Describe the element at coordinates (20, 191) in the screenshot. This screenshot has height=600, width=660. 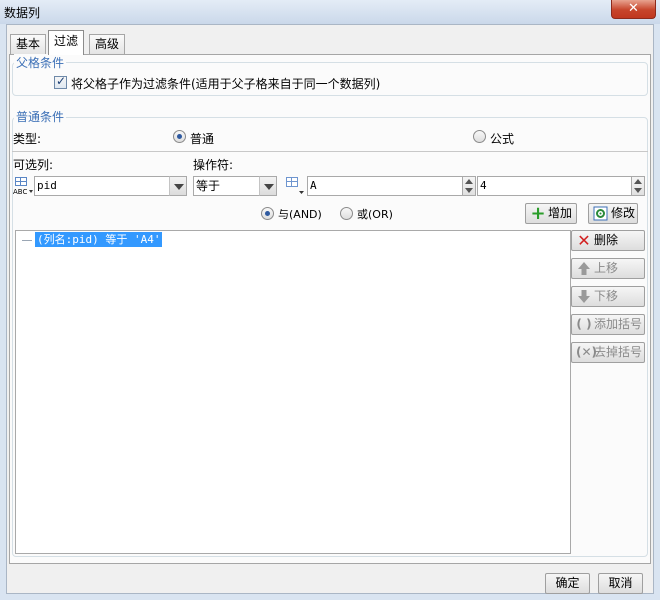
I see `svg-text: ABC` at that location.